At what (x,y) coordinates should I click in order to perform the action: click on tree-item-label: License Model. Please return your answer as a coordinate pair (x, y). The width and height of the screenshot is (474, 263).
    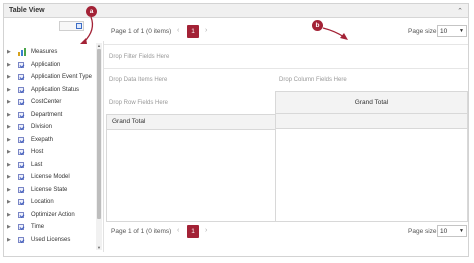
    Looking at the image, I should click on (50, 177).